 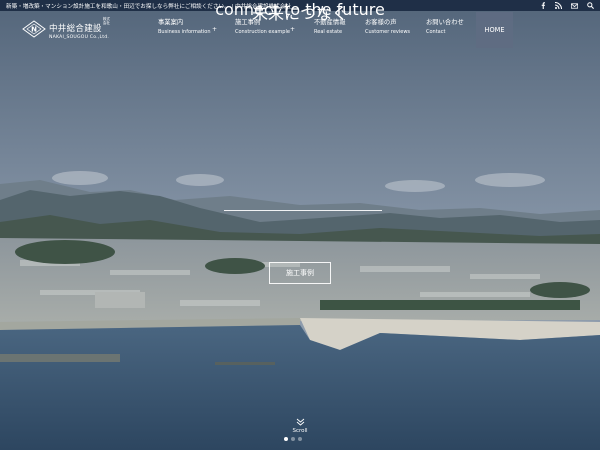 What do you see at coordinates (388, 32) in the screenshot?
I see `nav-item-sublabel: Customer reviews` at bounding box center [388, 32].